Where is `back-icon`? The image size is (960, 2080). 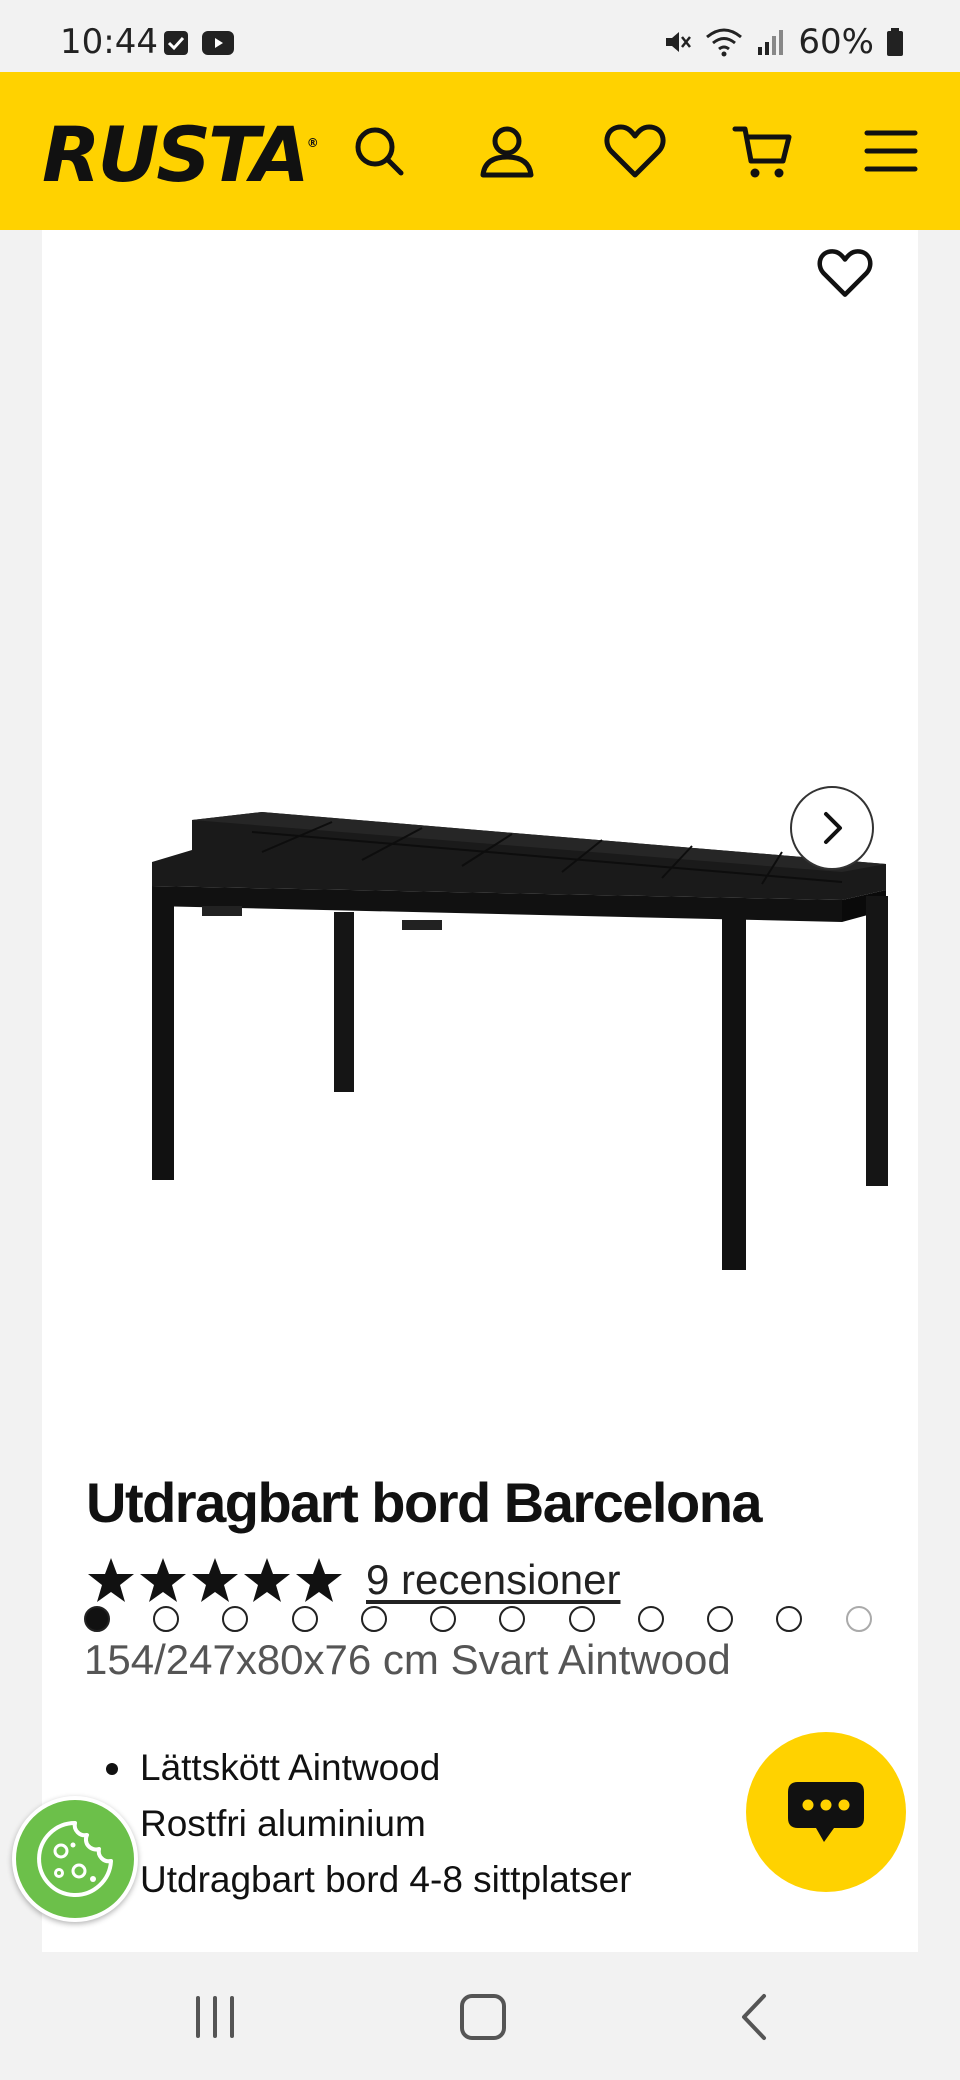 back-icon is located at coordinates (754, 2017).